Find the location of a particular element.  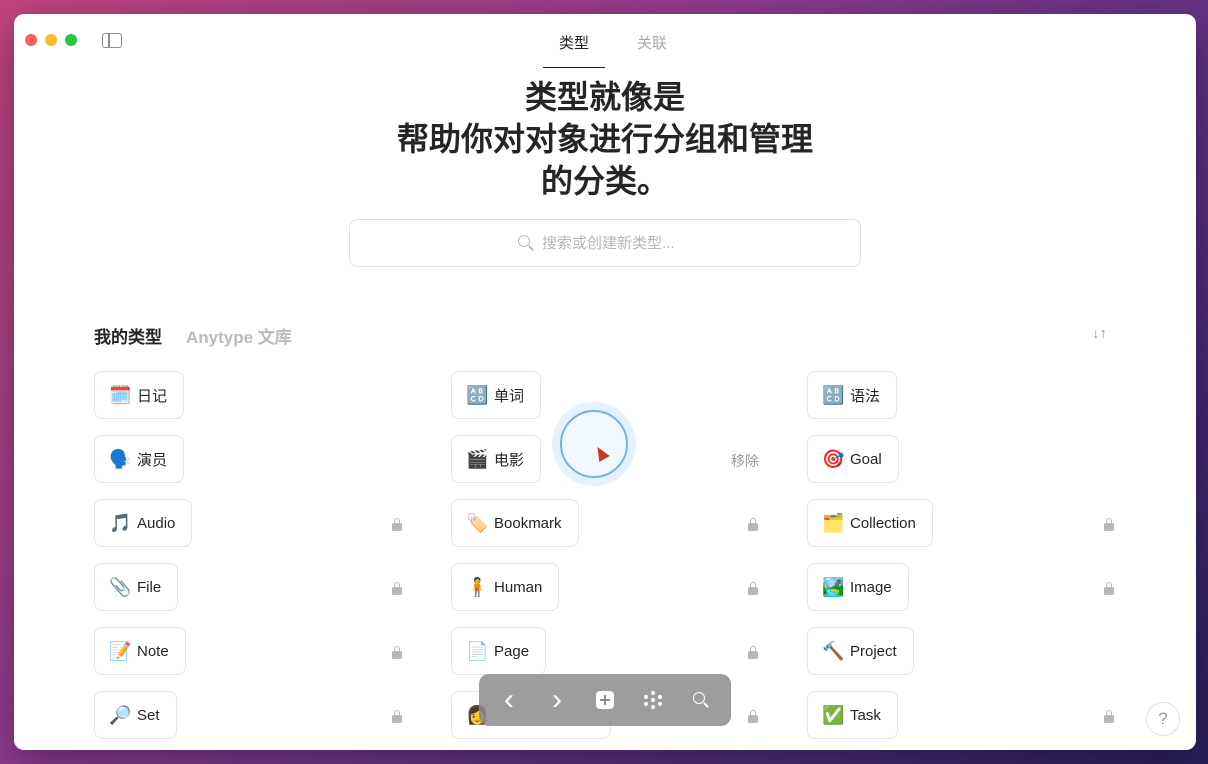

person-standing-icon: 🧍 is located at coordinates (477, 586).